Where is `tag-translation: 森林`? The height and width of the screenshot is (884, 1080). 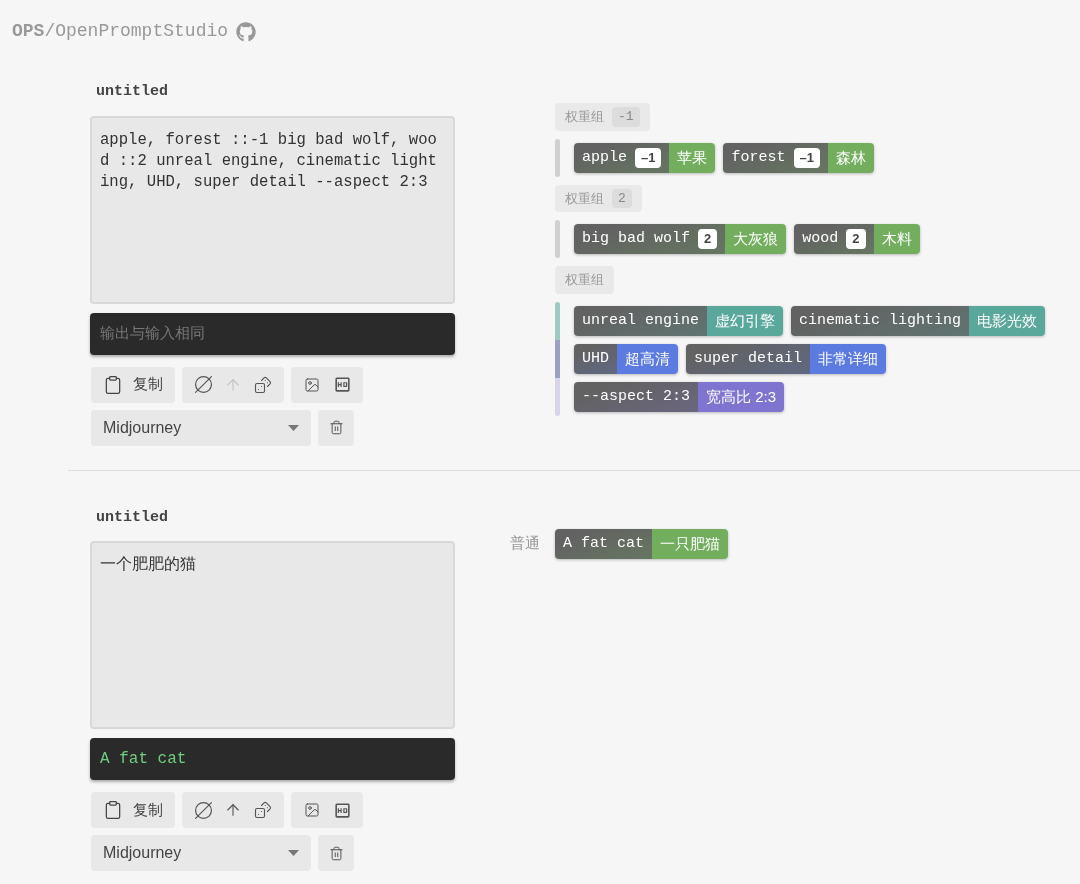 tag-translation: 森林 is located at coordinates (850, 157).